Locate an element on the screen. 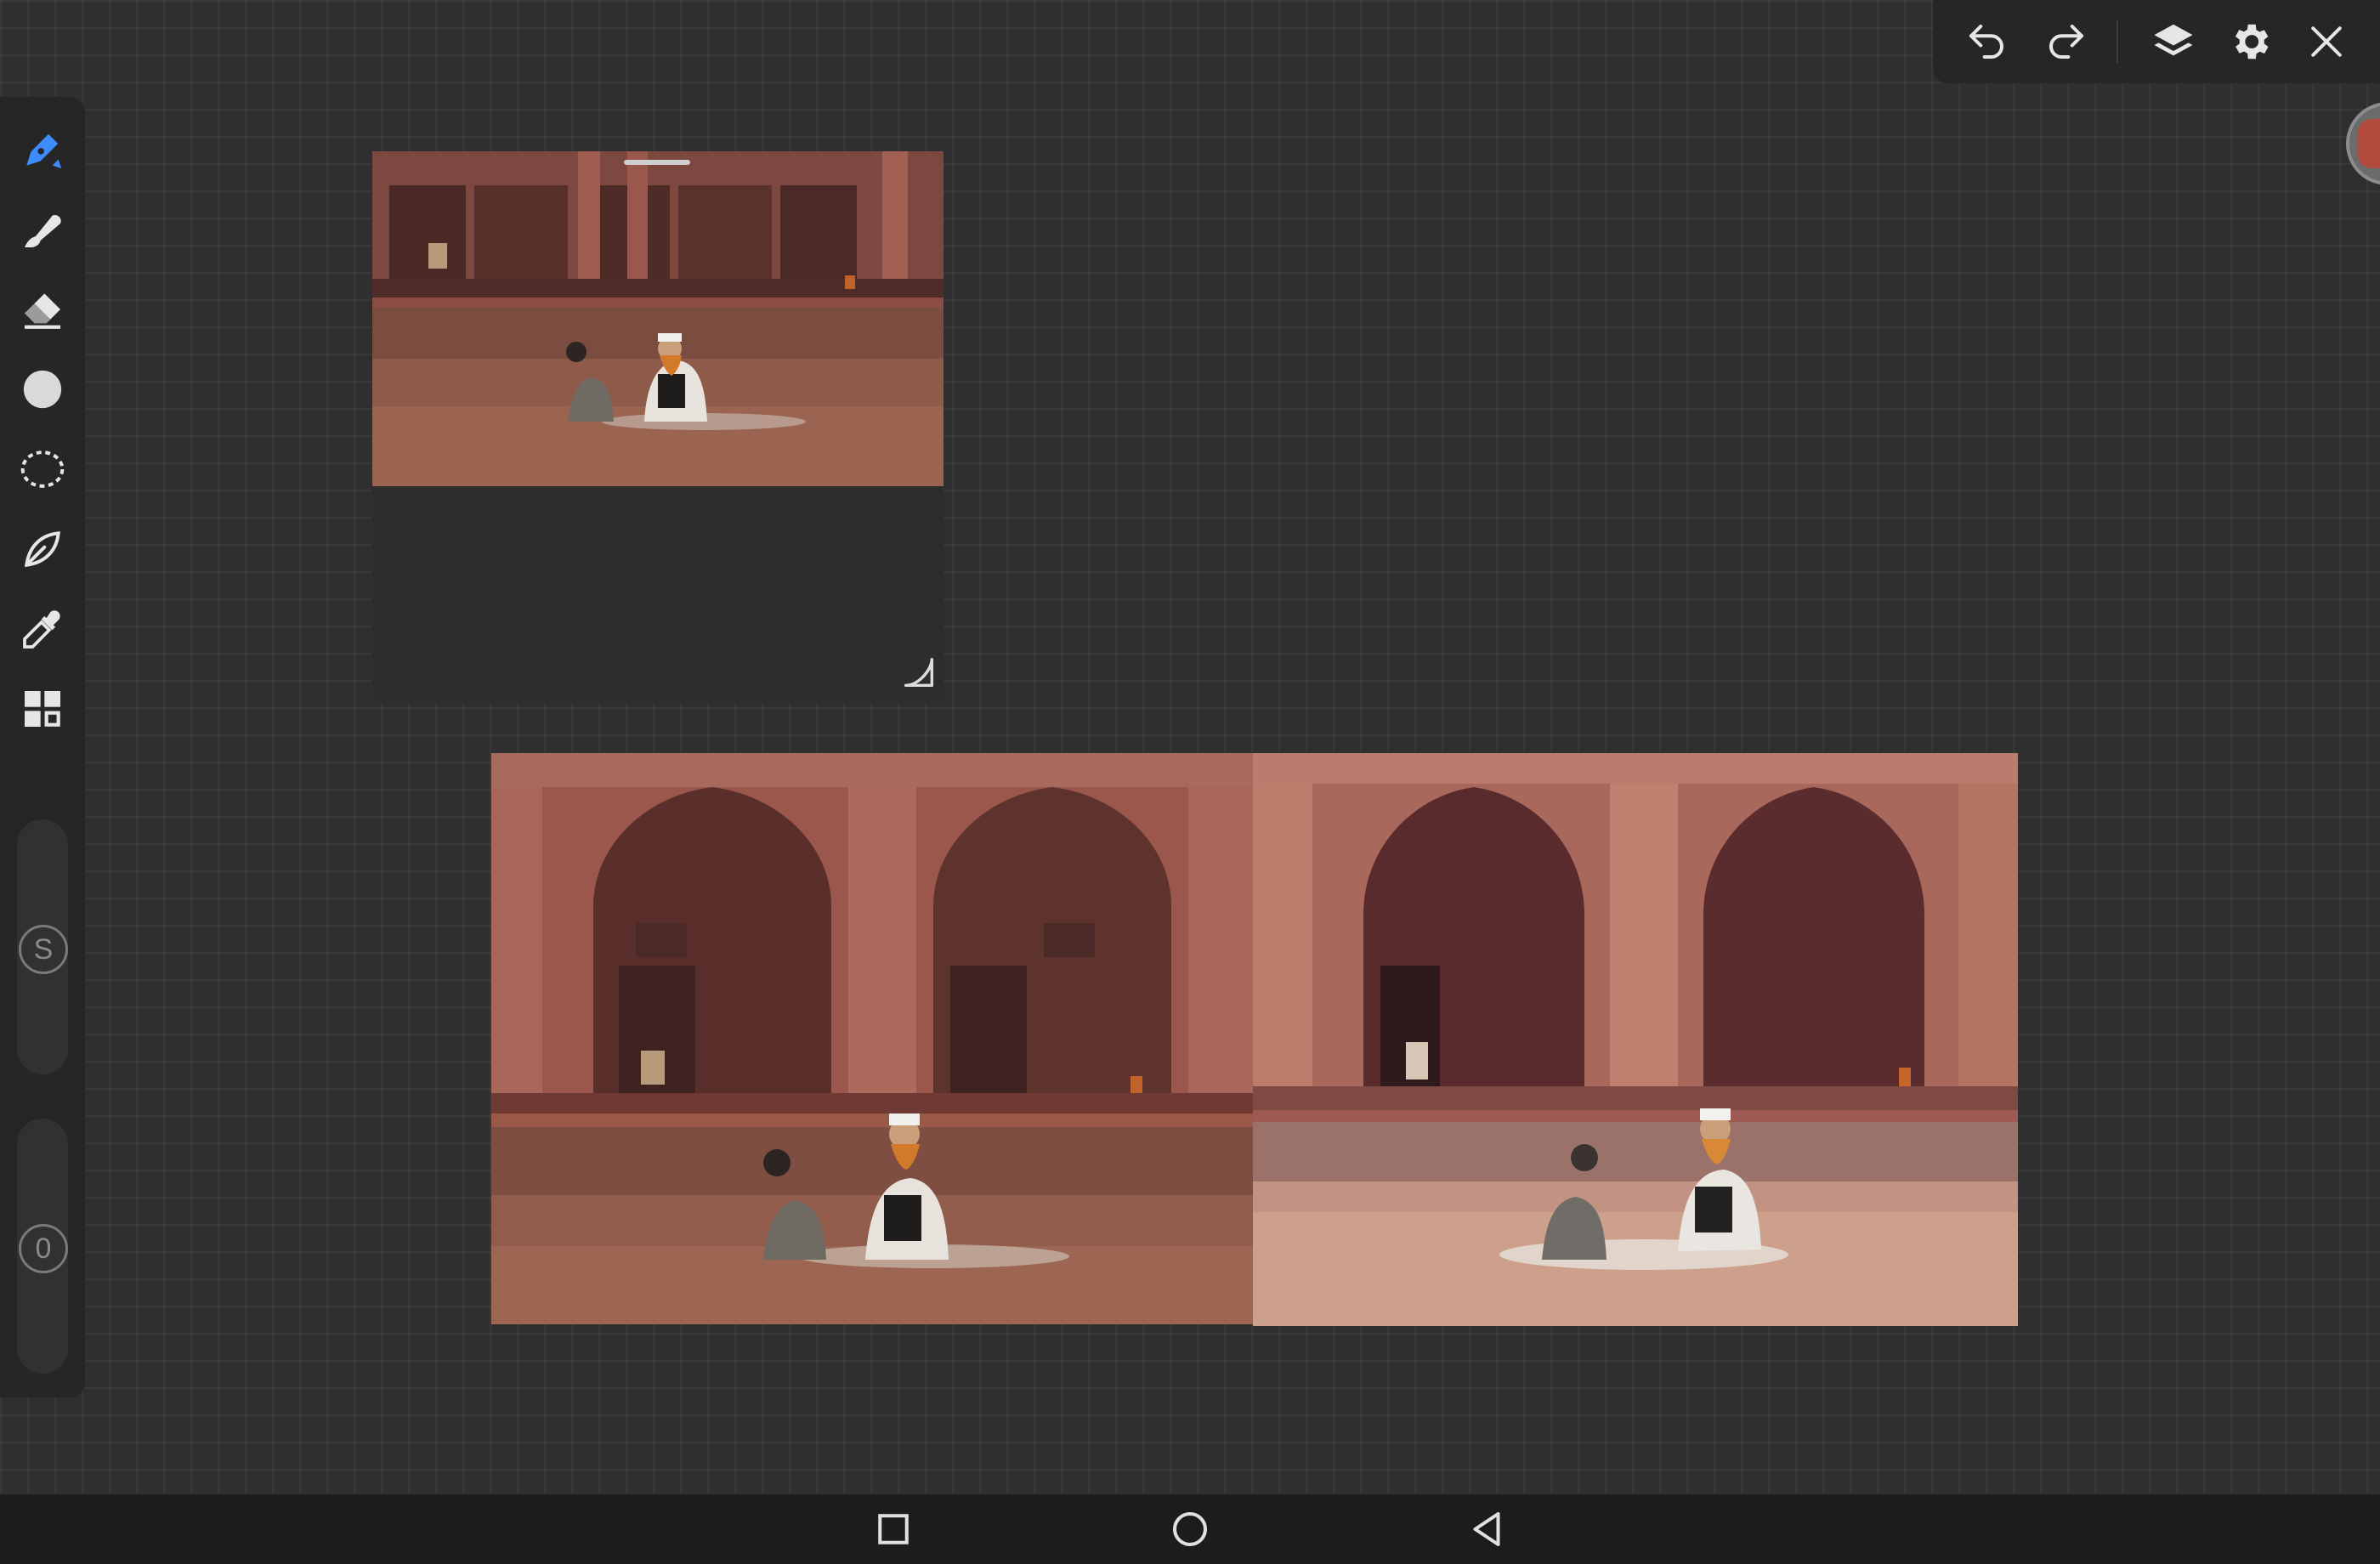 The image size is (2380, 1564). home-icon is located at coordinates (1190, 1529).